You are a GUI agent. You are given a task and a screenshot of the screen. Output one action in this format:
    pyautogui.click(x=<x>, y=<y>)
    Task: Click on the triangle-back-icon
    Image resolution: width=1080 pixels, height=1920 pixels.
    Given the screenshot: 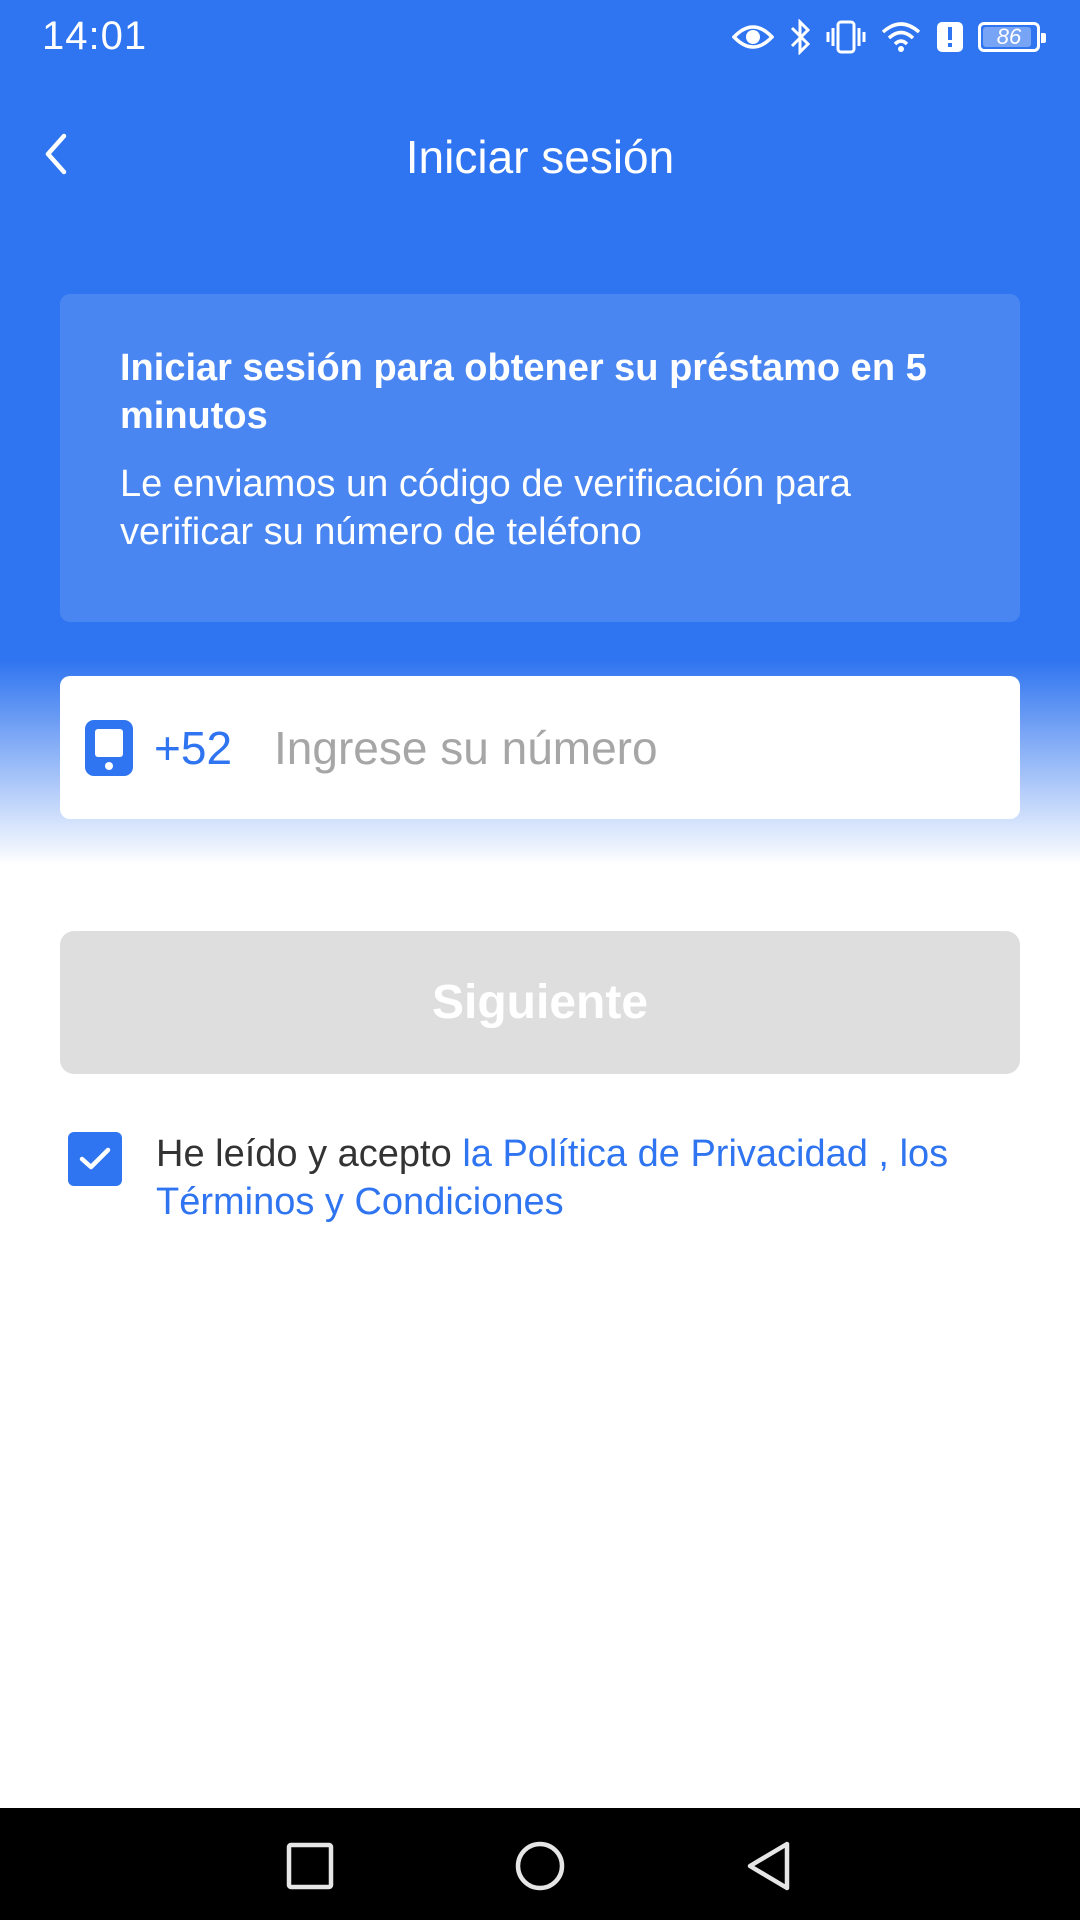 What is the action you would take?
    pyautogui.click(x=768, y=1866)
    